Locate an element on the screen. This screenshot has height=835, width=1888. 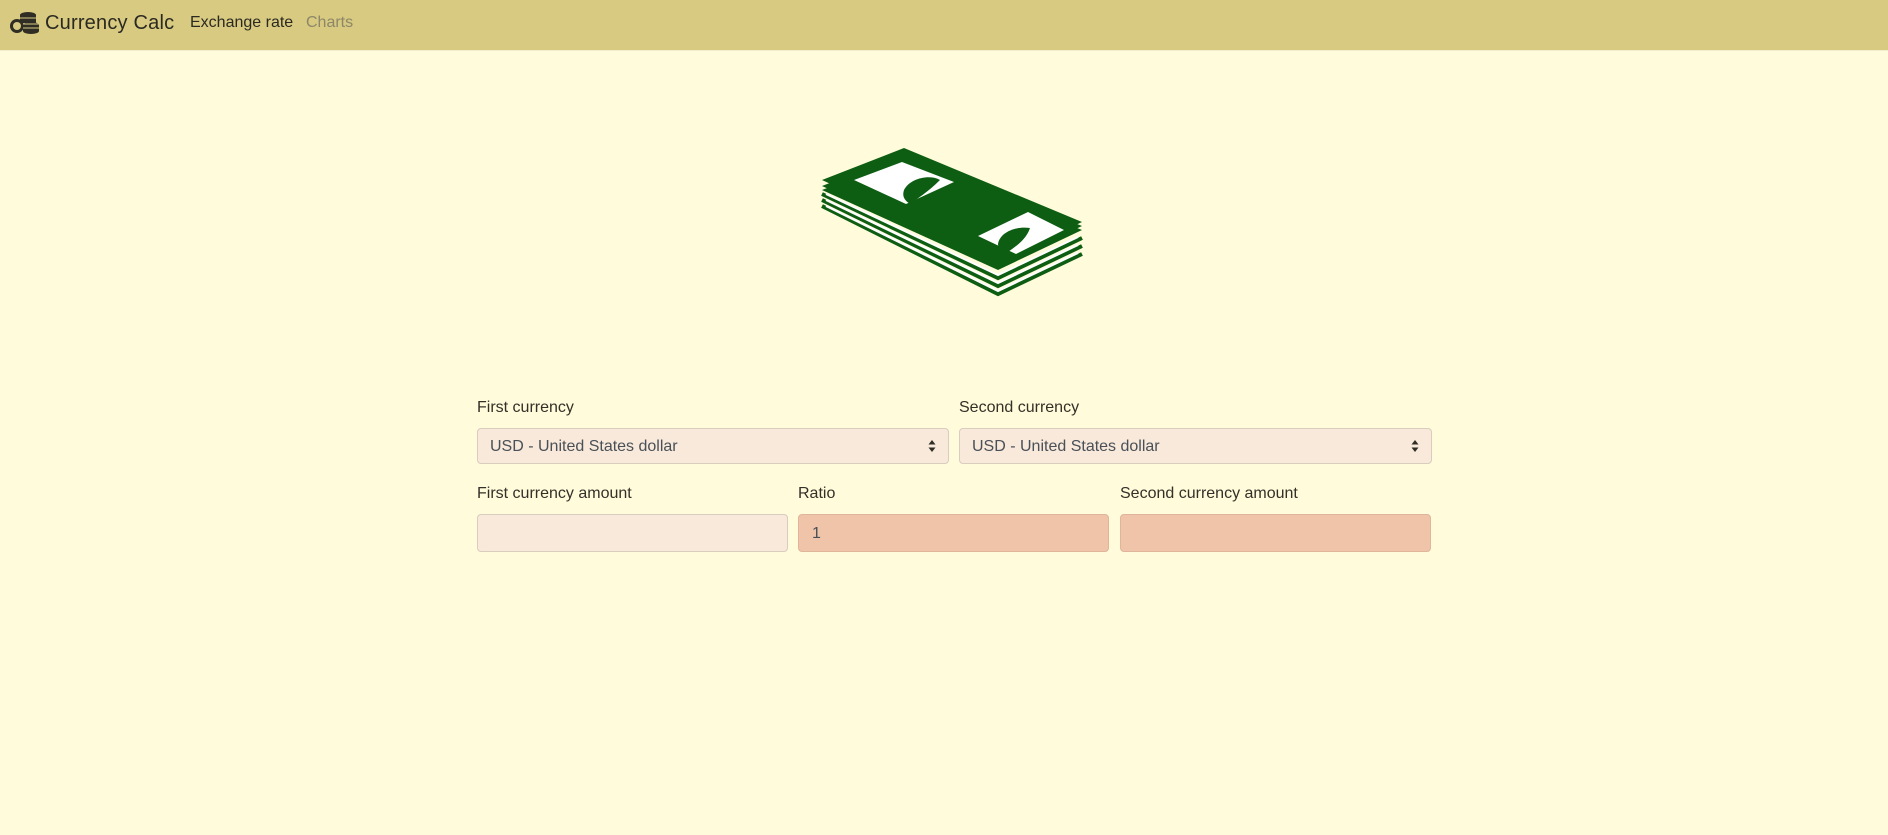
nav-link-exchange-rate: Exchange rate is located at coordinates (241, 23).